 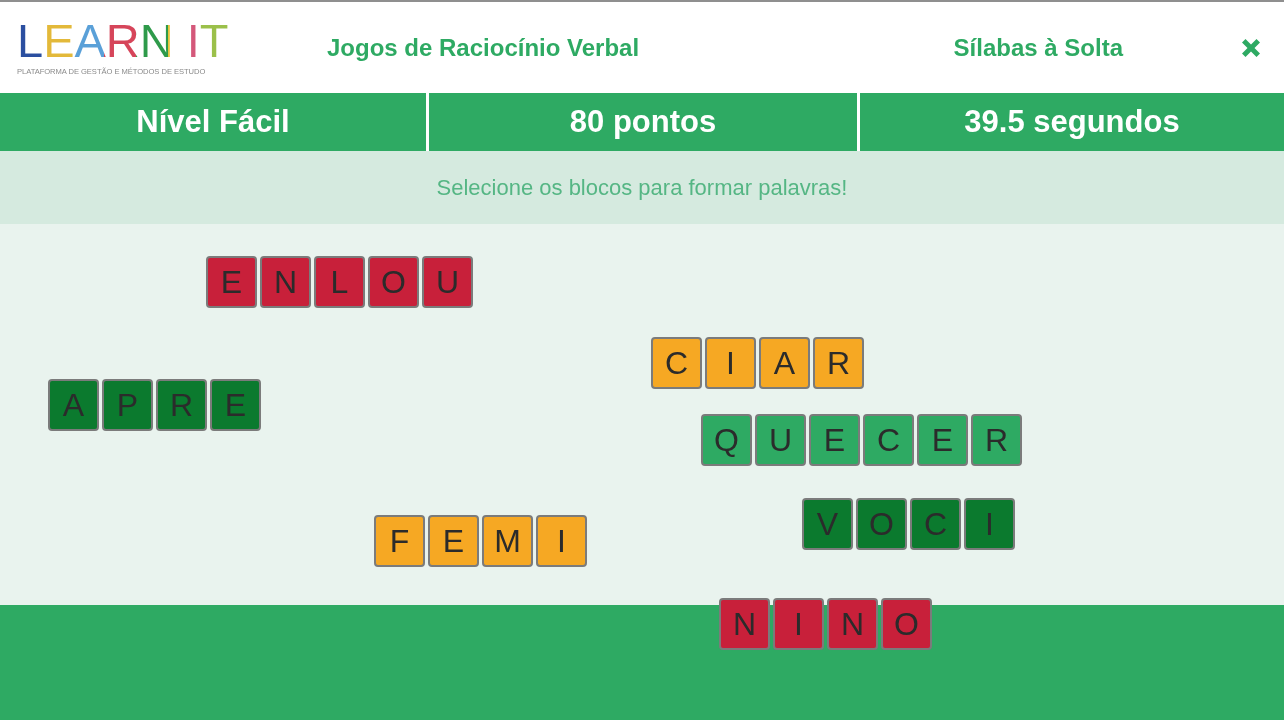 I want to click on stat-cell: 39.5 segundos, so click(x=1072, y=122).